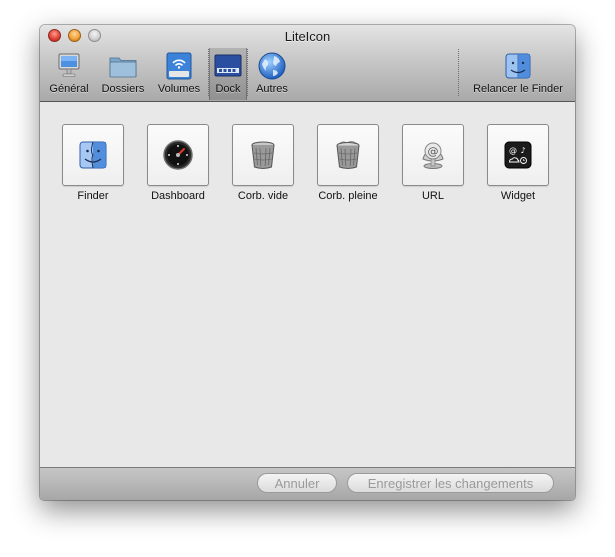 Image resolution: width=615 pixels, height=557 pixels. I want to click on icon-tile-dashboard: Dashboard, so click(178, 163).